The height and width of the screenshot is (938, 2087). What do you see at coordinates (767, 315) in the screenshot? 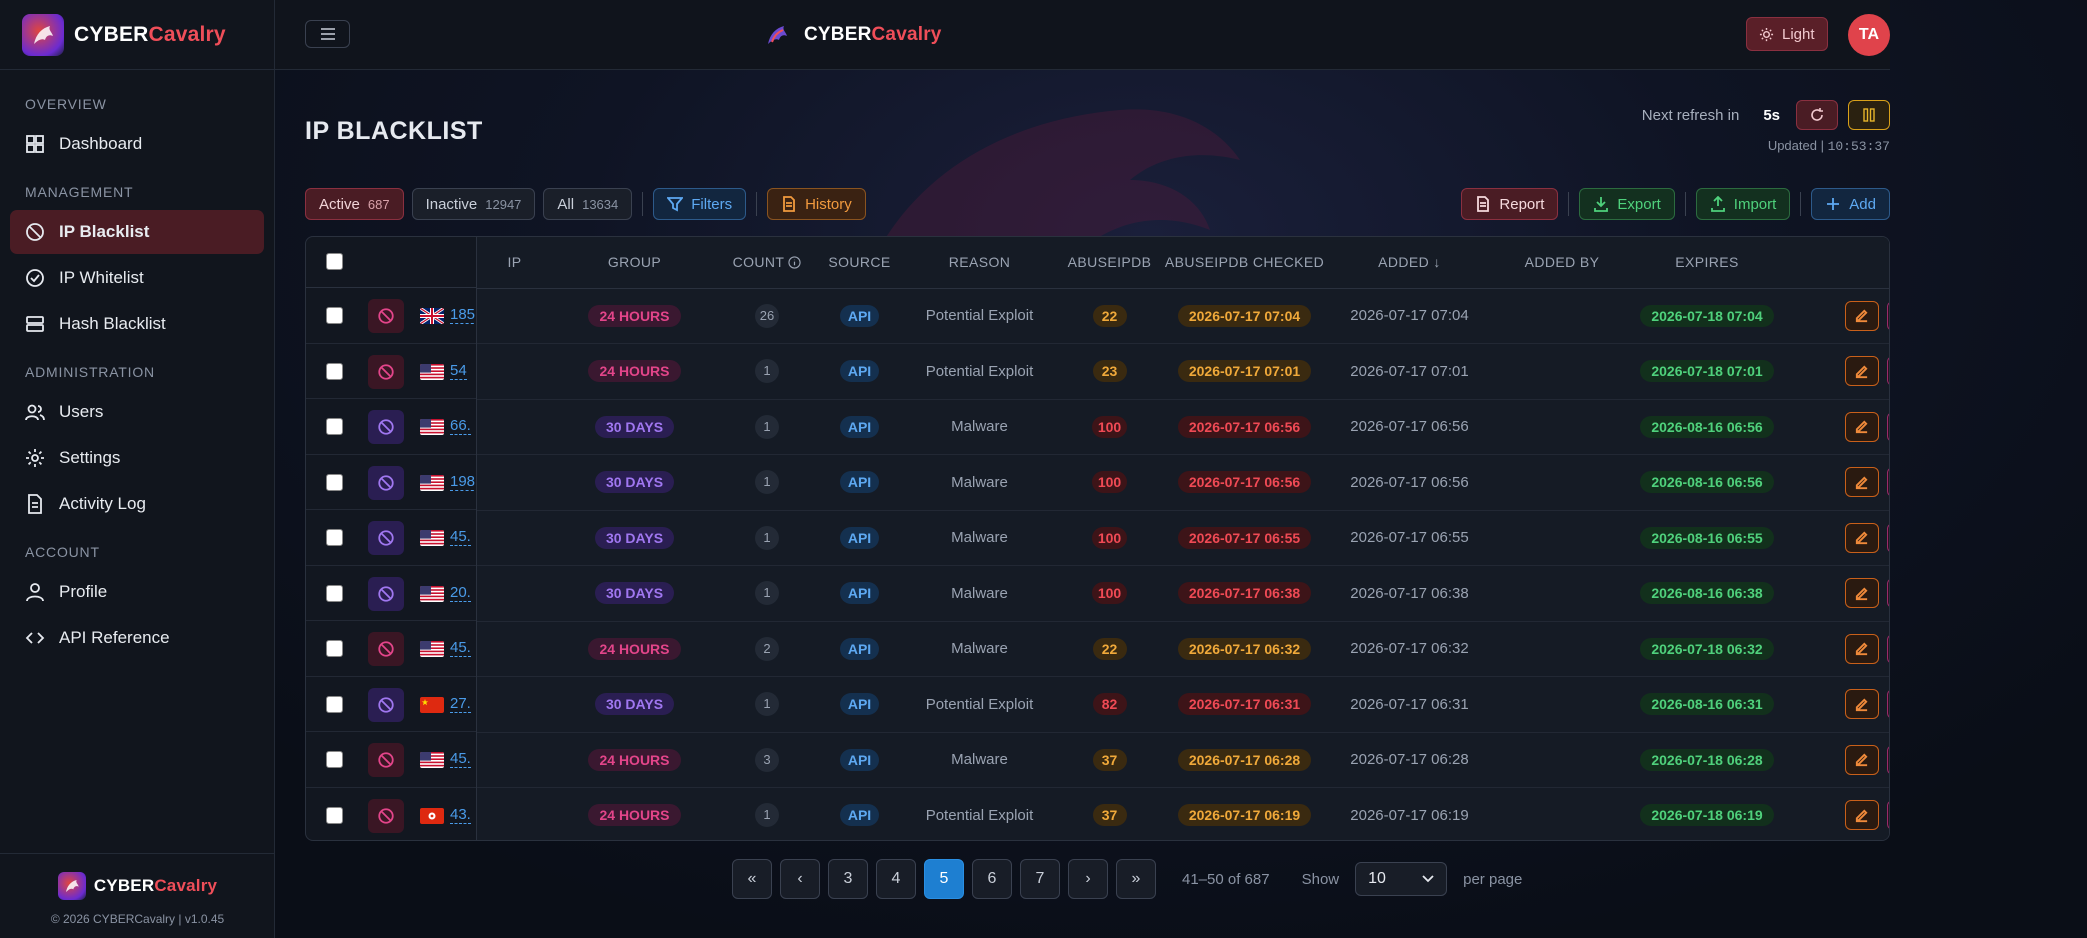
I see `count-badge: 26` at bounding box center [767, 315].